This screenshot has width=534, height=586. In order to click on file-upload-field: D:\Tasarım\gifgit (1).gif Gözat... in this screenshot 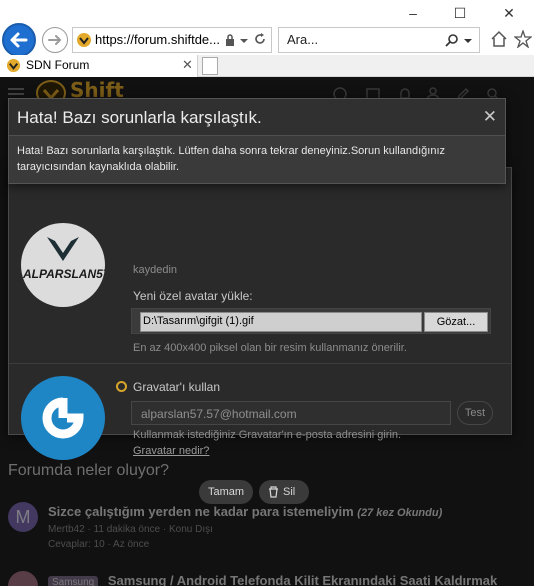, I will do `click(311, 321)`.